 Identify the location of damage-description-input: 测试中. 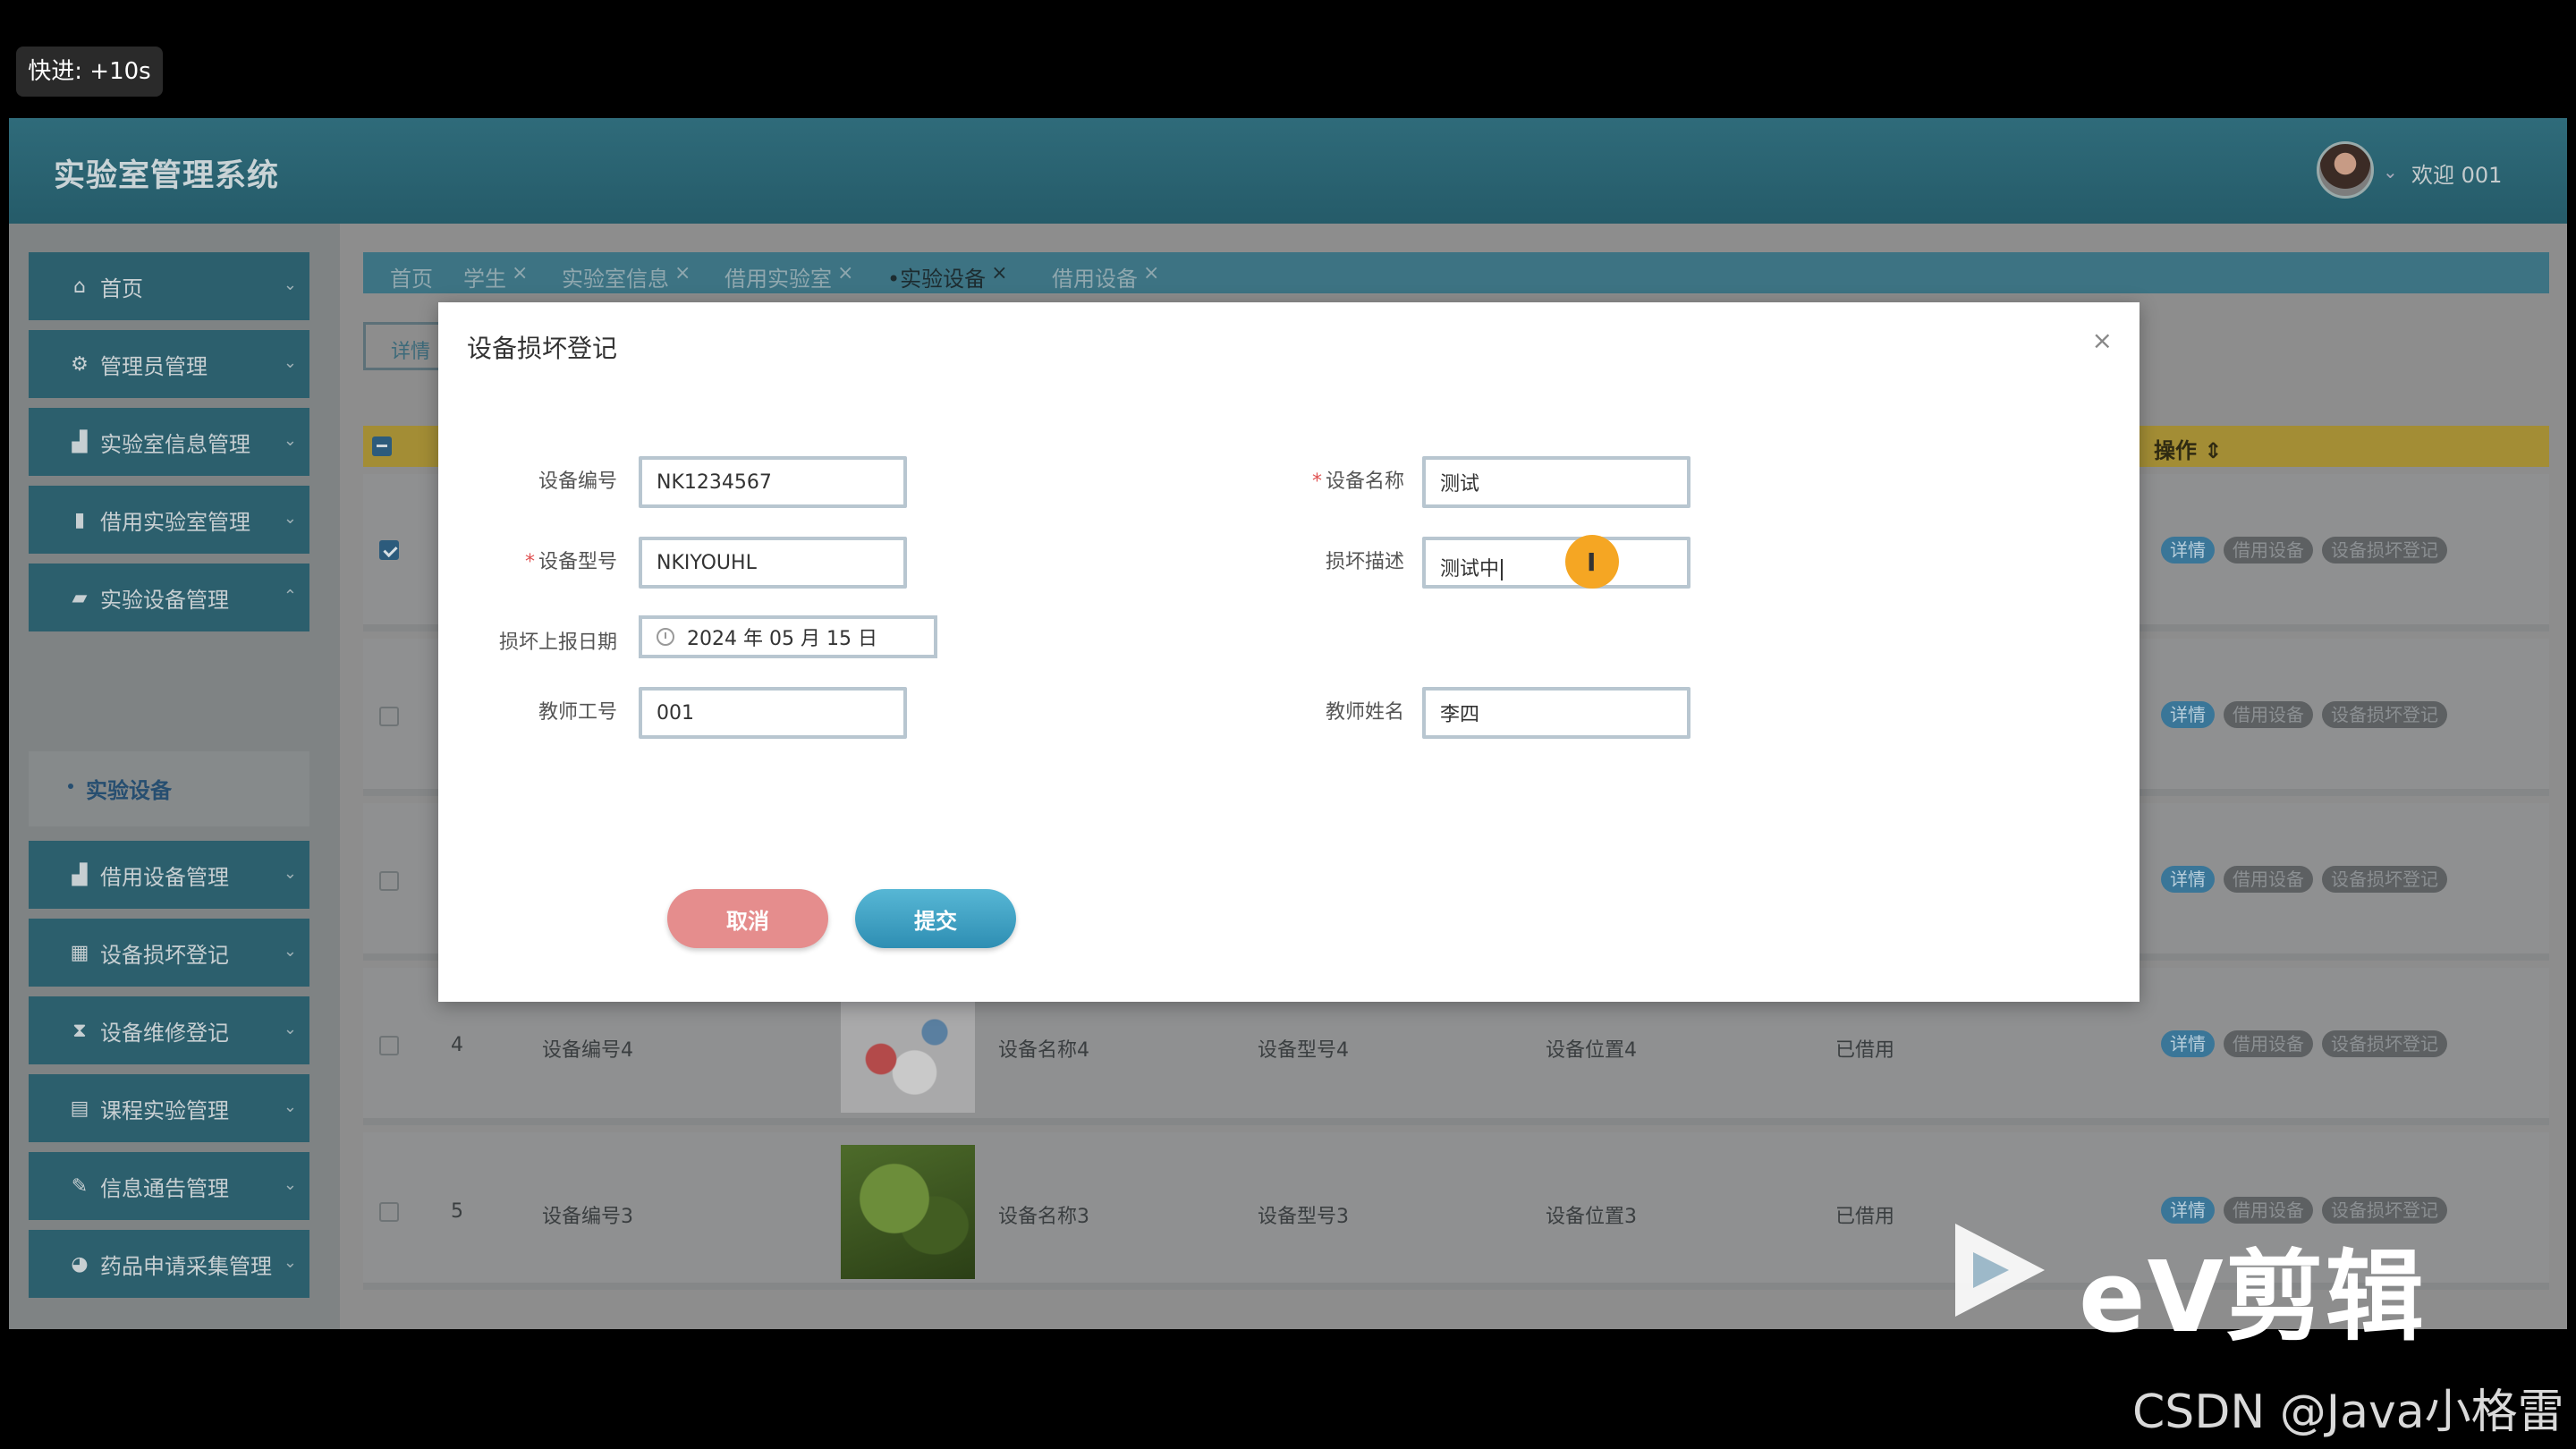
(1556, 563).